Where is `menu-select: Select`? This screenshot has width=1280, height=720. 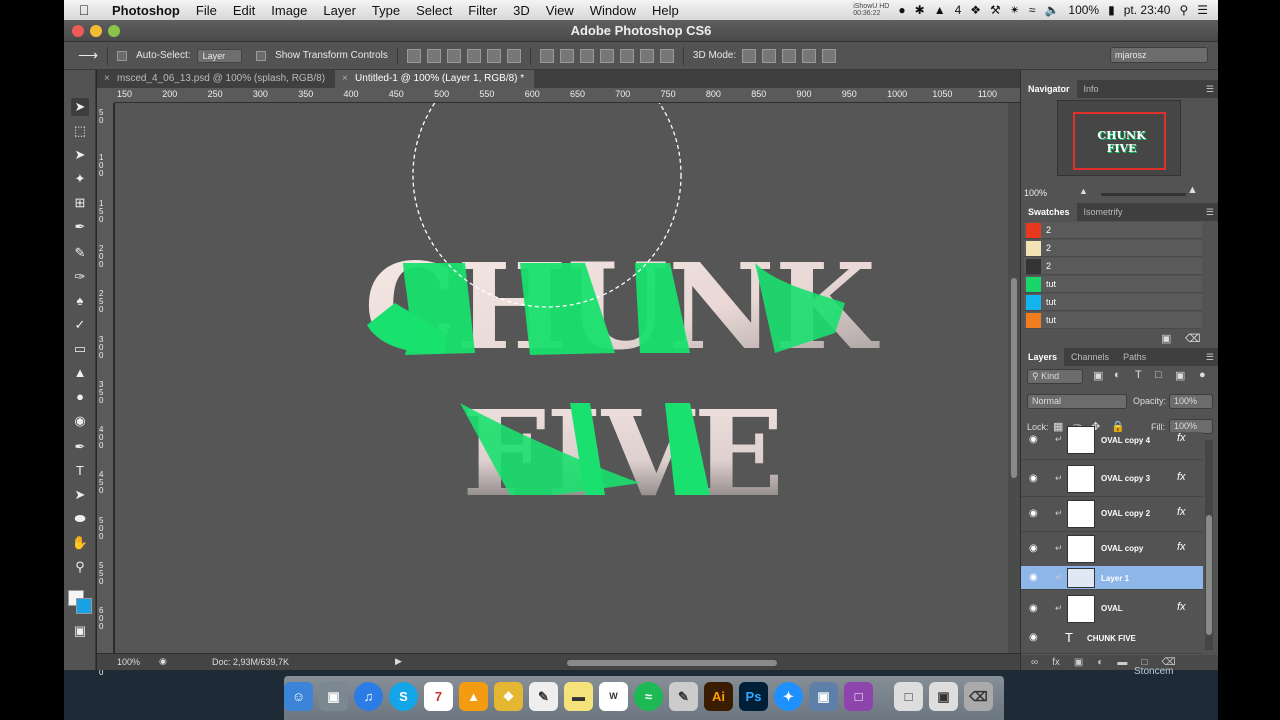
menu-select: Select is located at coordinates (434, 10).